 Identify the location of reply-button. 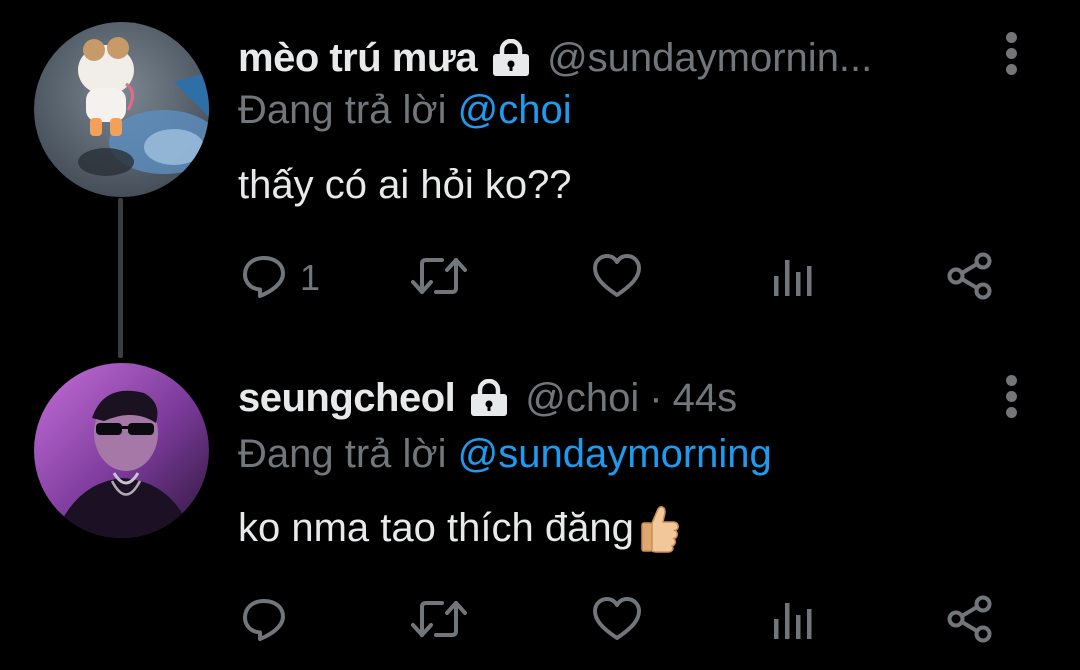
(270, 621).